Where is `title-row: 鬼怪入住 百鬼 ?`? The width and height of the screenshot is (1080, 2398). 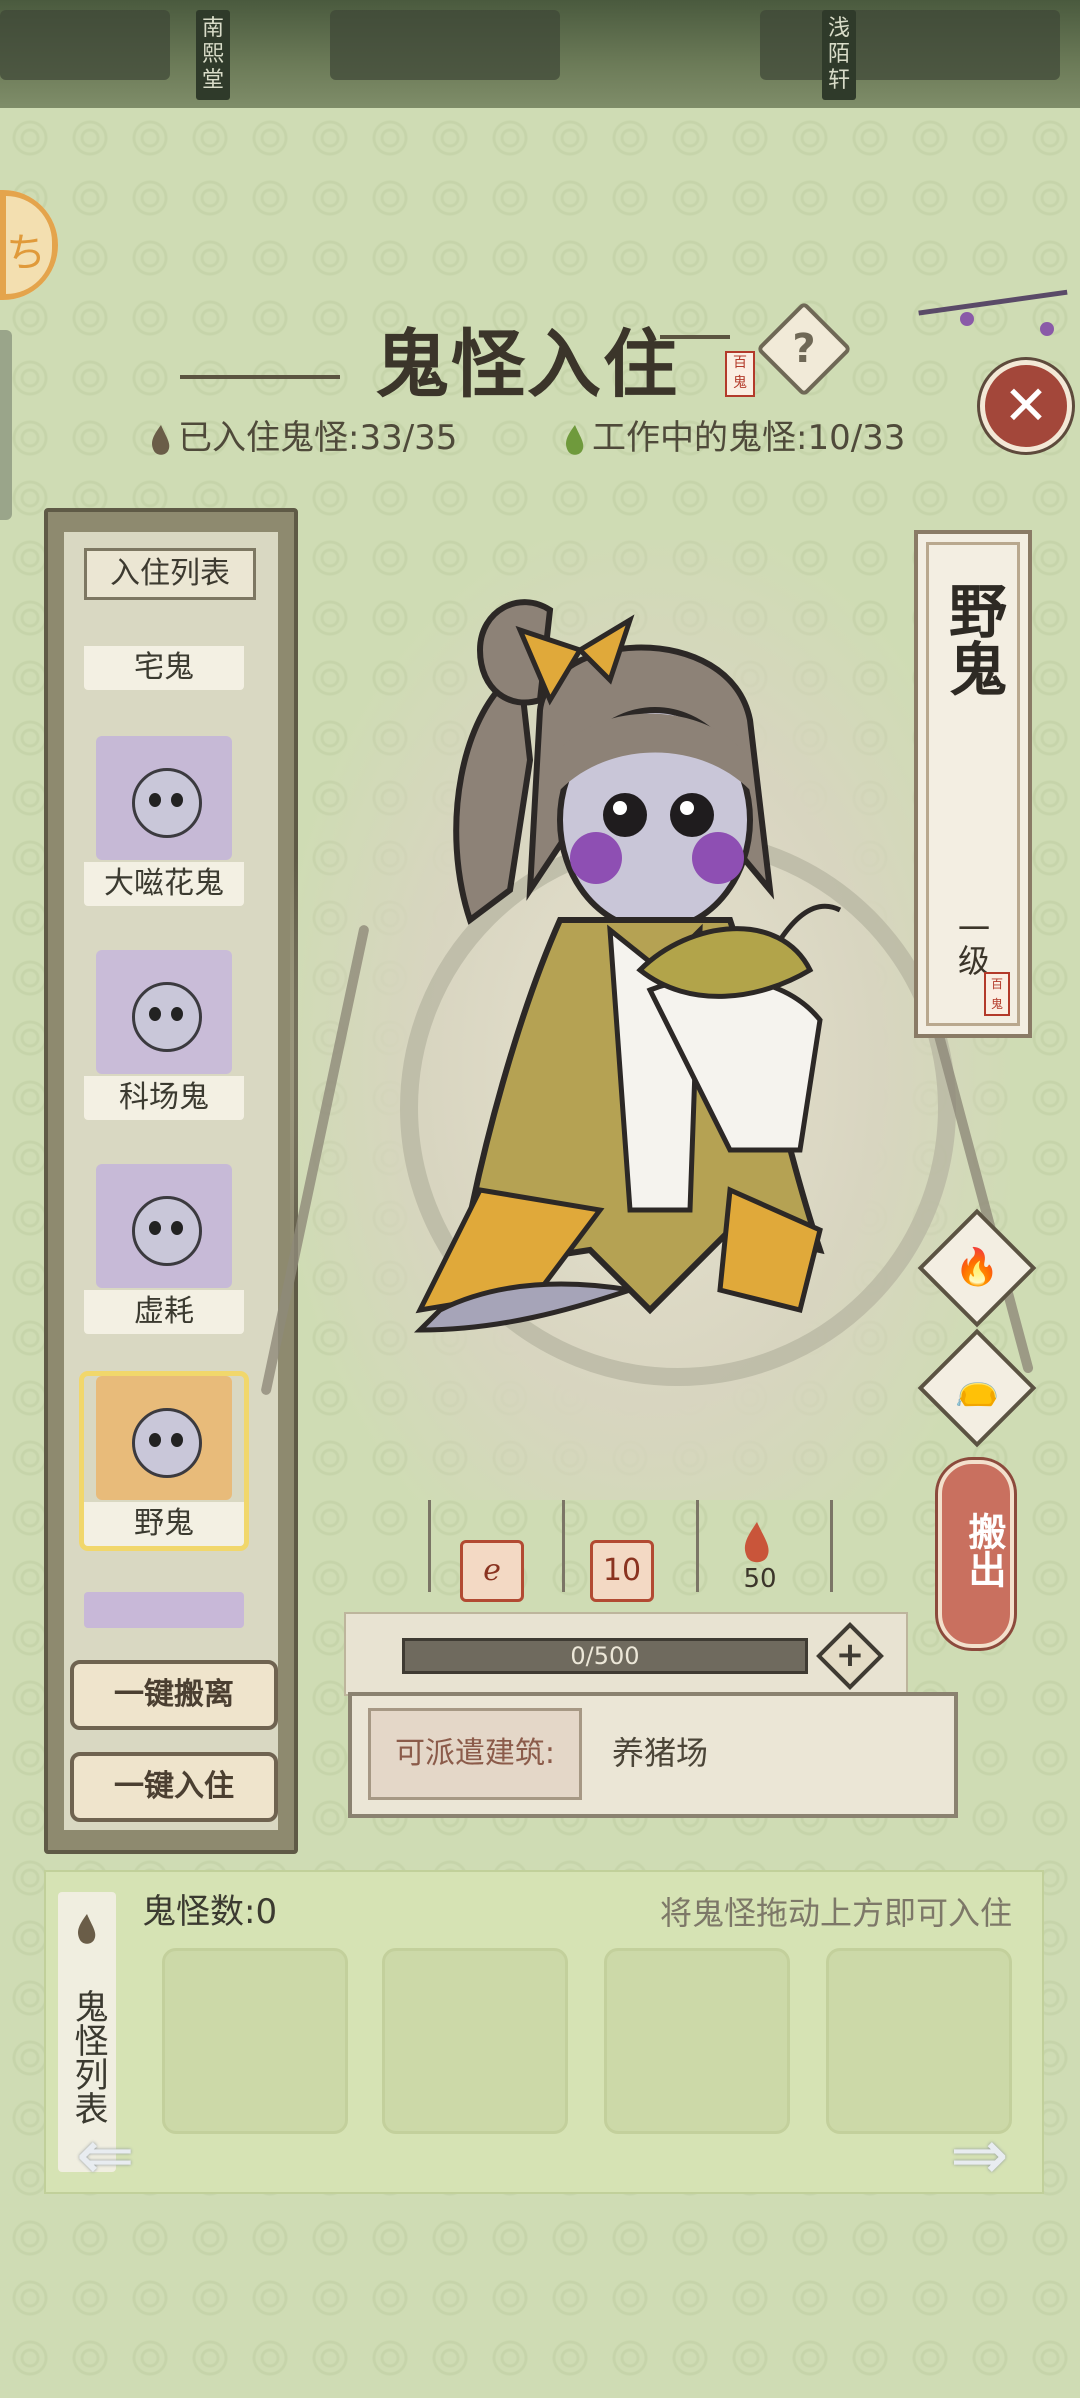
title-row: 鬼怪入住 百鬼 ? is located at coordinates (516, 354).